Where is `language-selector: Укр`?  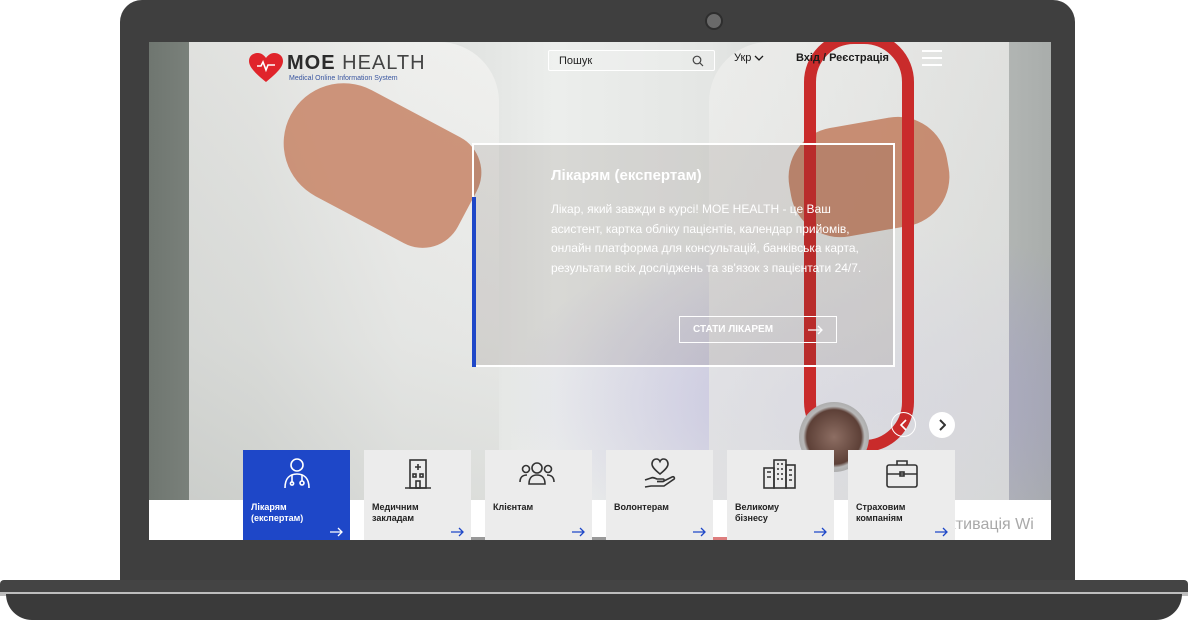
language-selector: Укр is located at coordinates (749, 58).